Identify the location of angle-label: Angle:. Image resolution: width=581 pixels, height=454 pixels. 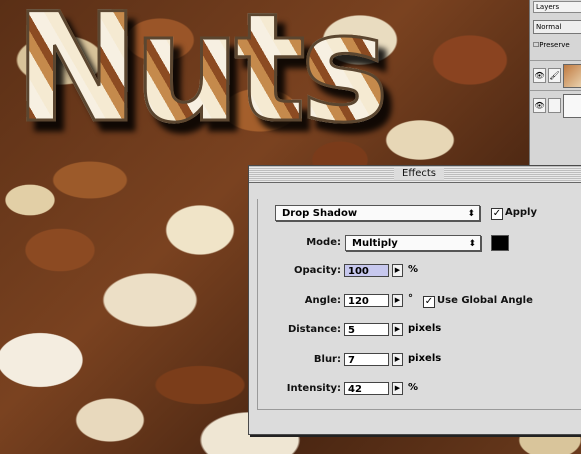
(322, 300).